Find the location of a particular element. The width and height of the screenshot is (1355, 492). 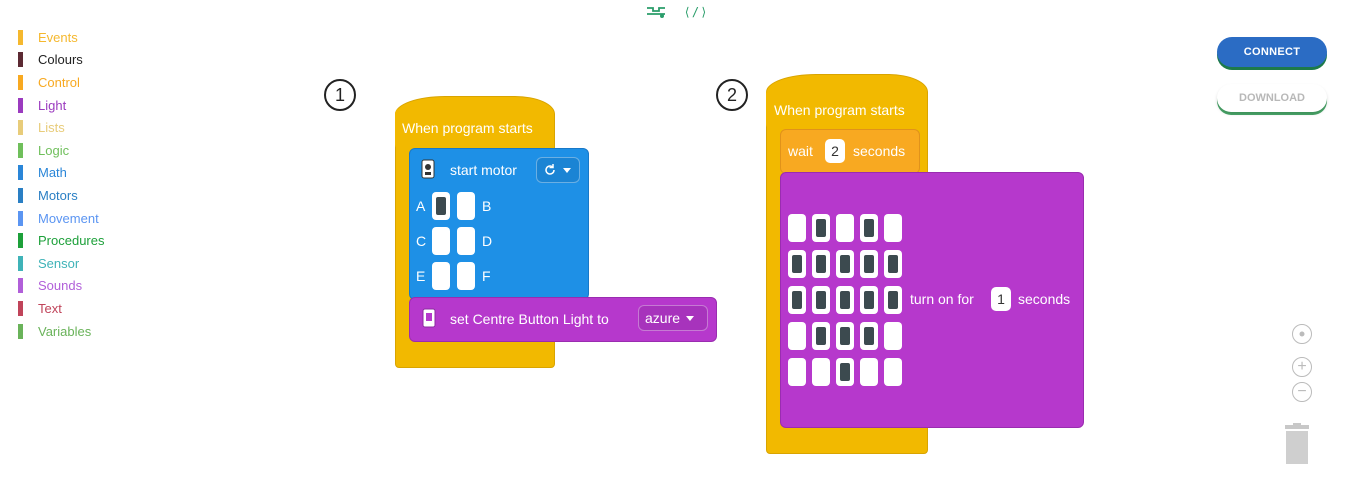

category-variables: Variables is located at coordinates (61, 331).